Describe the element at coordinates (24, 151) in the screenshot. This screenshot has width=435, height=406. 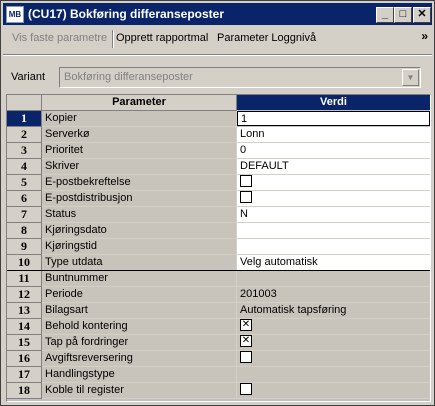
I see `row-number: 3` at that location.